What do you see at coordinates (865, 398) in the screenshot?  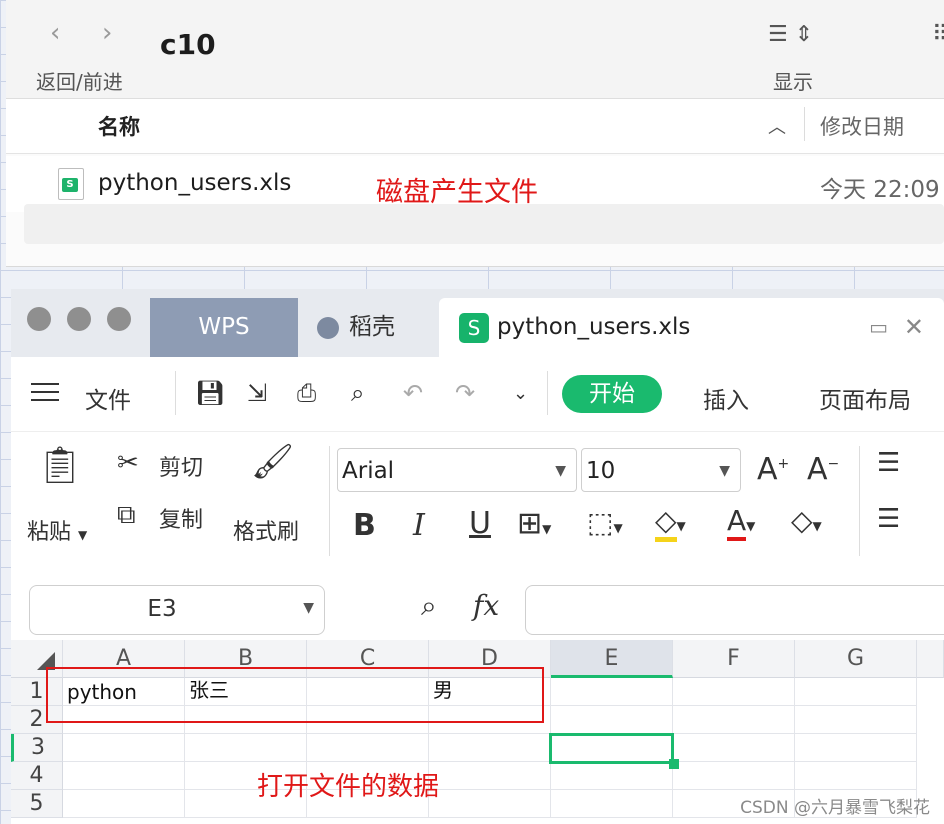 I see `tab-page-layout: 页面布局` at bounding box center [865, 398].